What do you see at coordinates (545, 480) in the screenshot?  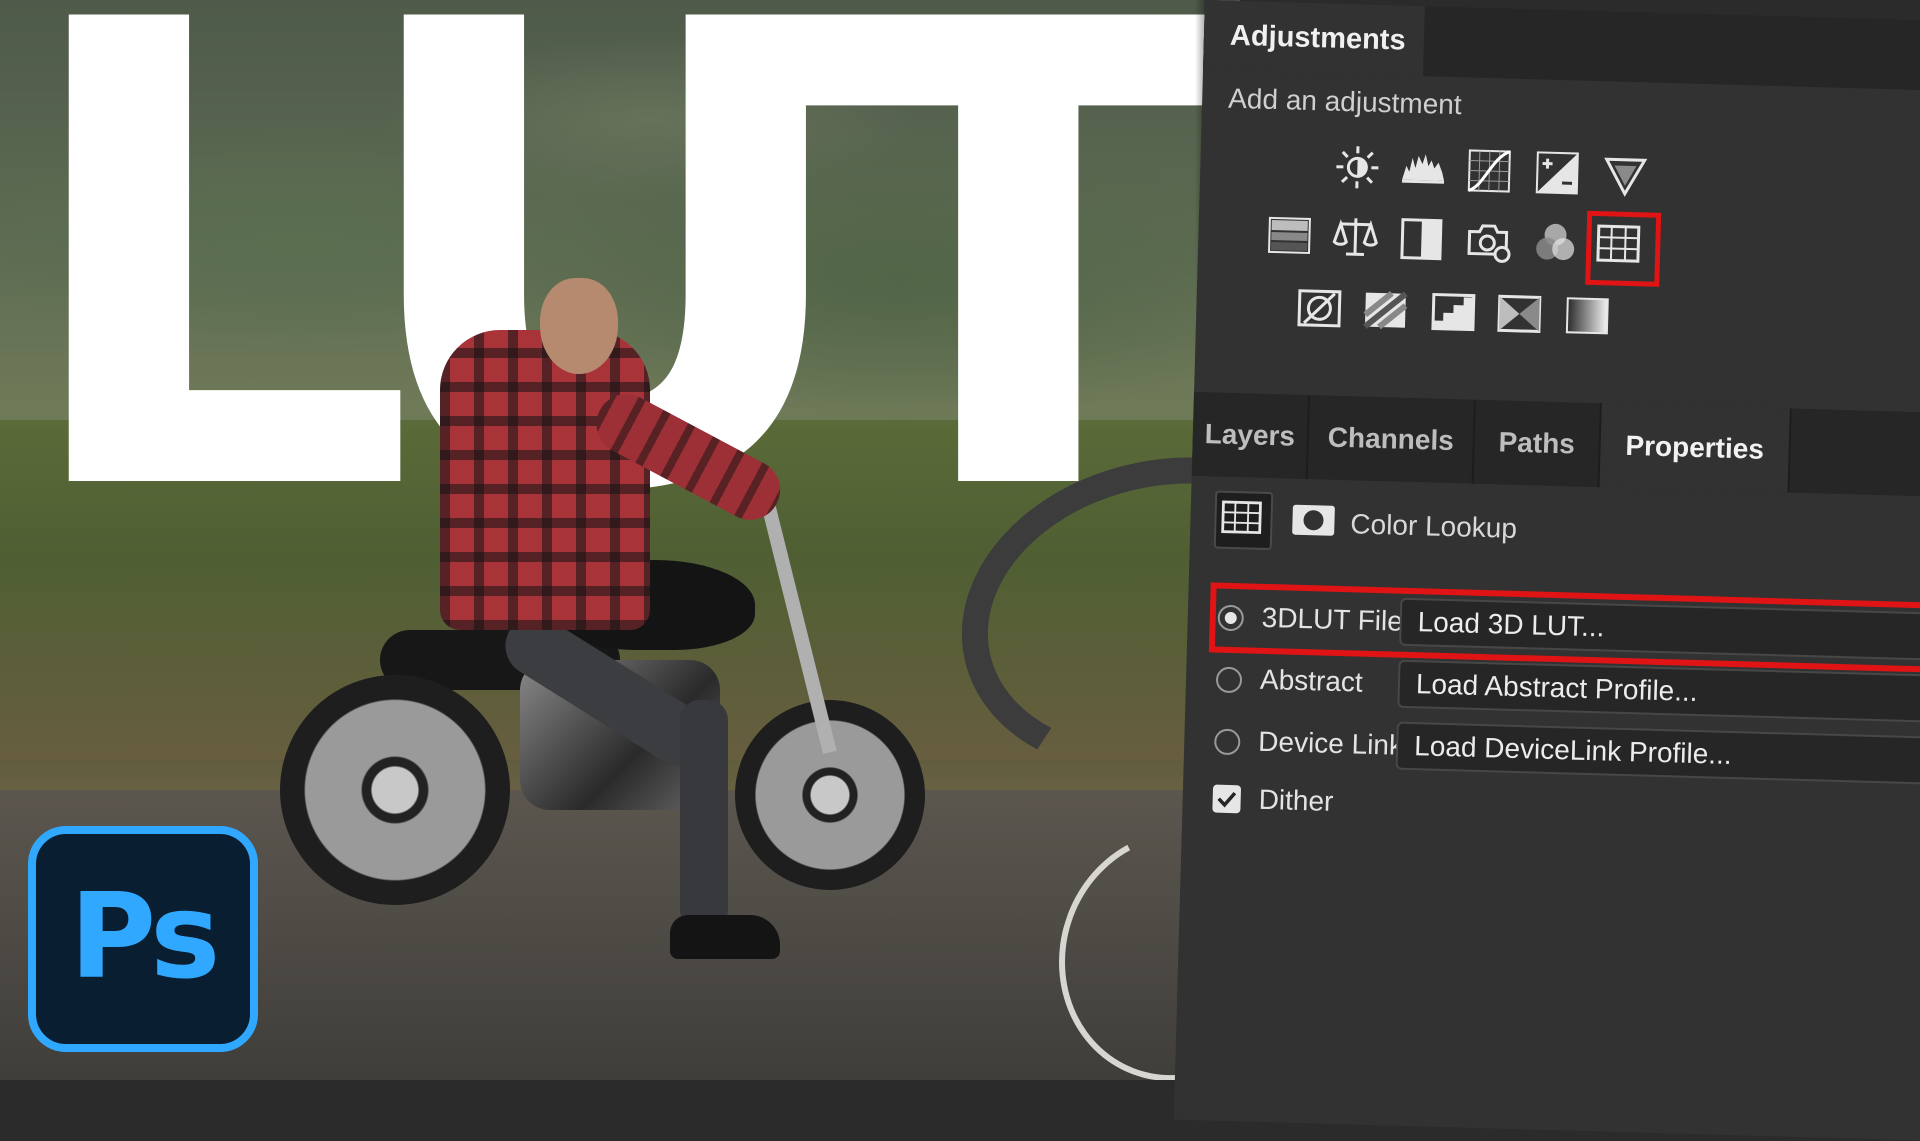 I see `rider-plaid-shirt` at bounding box center [545, 480].